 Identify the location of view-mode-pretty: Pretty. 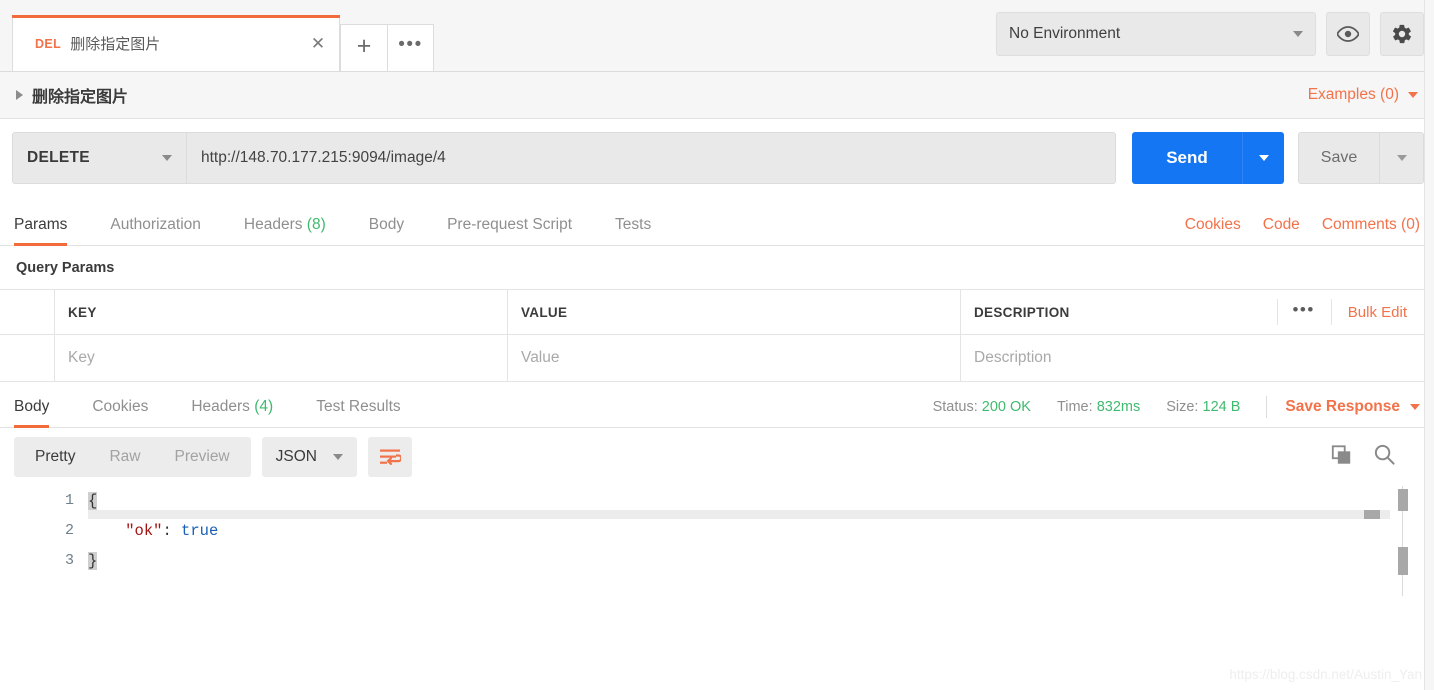
(55, 457).